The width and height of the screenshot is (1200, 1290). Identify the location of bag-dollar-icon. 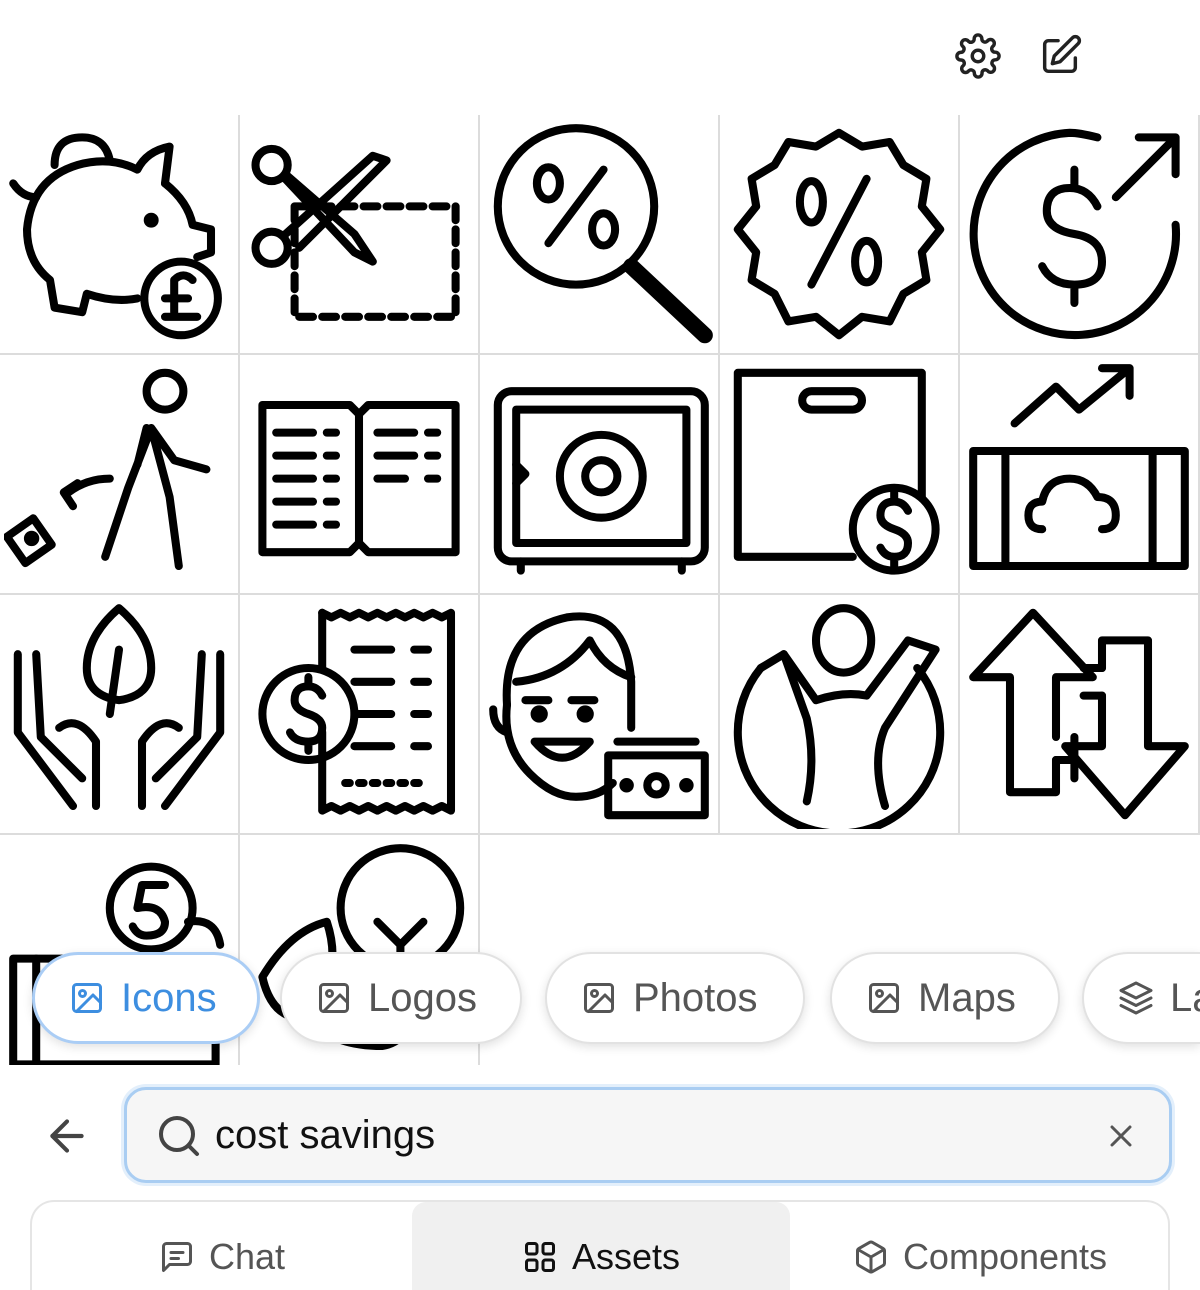
(836, 471).